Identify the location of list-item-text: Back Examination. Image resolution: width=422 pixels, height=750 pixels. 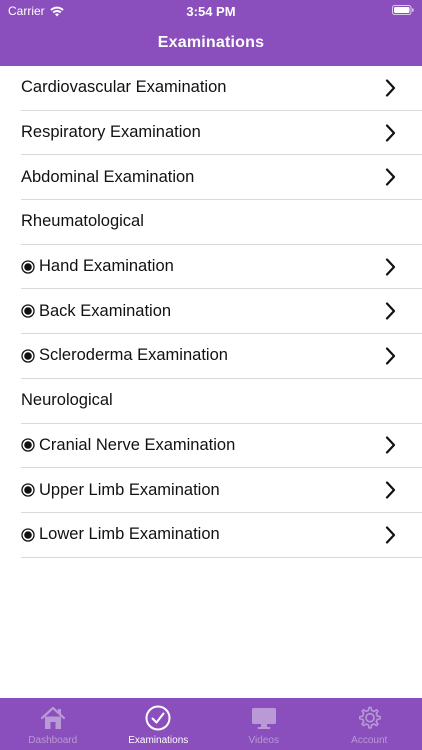
(105, 310).